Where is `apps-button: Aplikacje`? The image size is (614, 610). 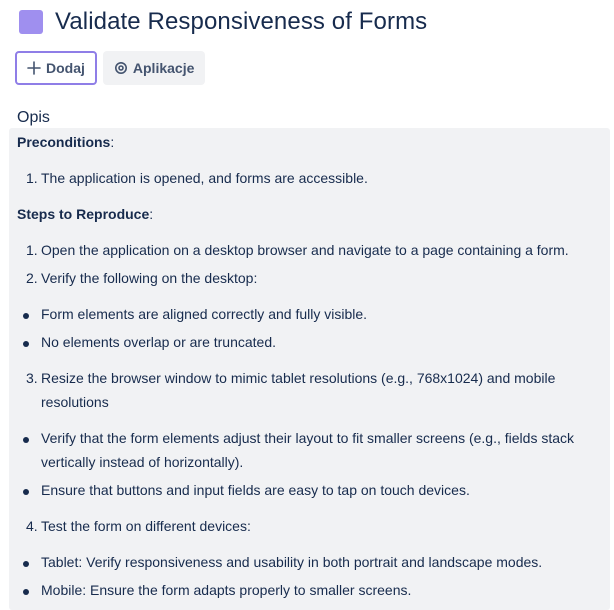 apps-button: Aplikacje is located at coordinates (154, 68).